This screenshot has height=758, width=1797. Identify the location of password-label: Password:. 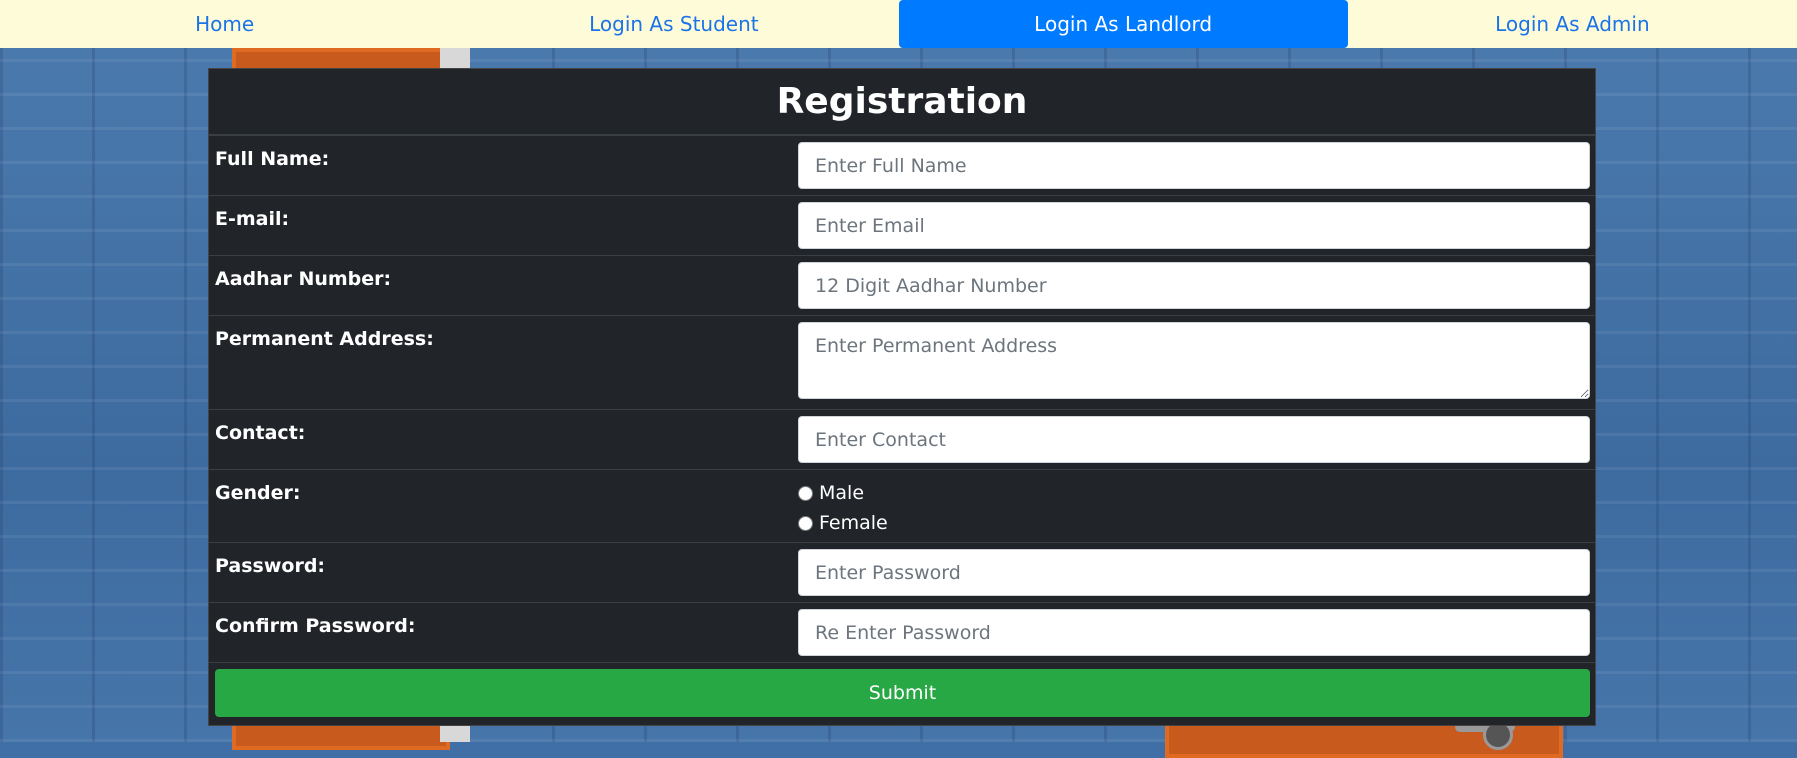
(270, 566).